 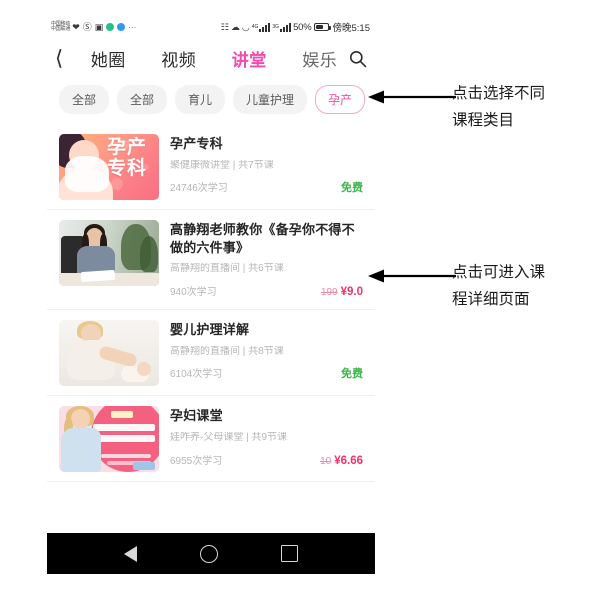 What do you see at coordinates (196, 374) in the screenshot?
I see `course-learners-3: 6104次学习` at bounding box center [196, 374].